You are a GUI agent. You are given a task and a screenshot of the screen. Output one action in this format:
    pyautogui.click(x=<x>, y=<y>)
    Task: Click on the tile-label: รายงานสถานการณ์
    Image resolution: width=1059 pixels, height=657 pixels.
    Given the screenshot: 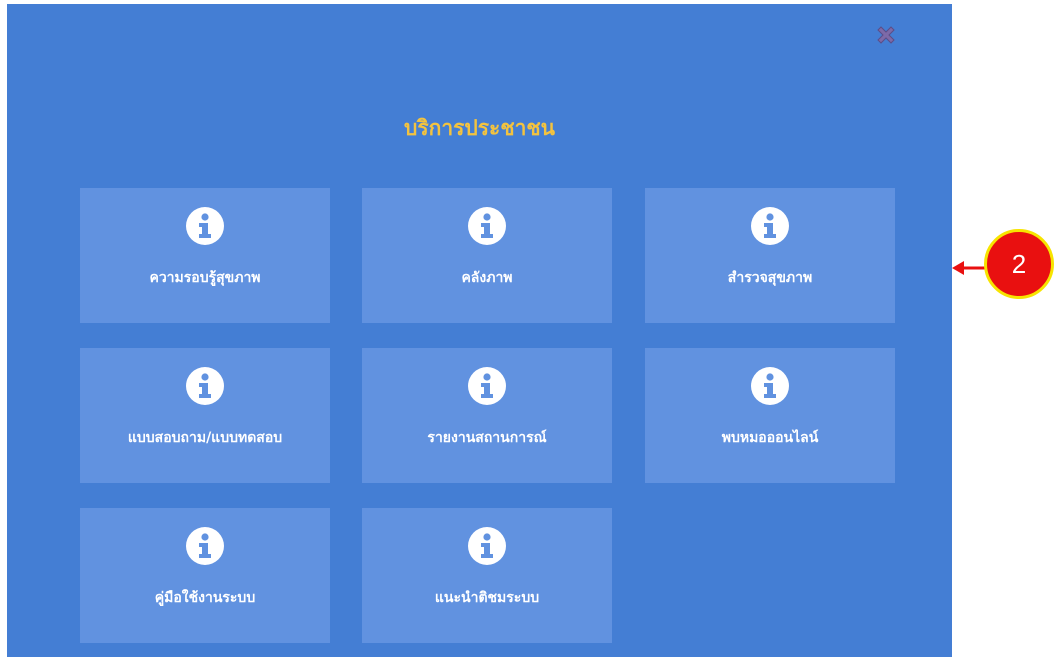 What is the action you would take?
    pyautogui.click(x=487, y=438)
    